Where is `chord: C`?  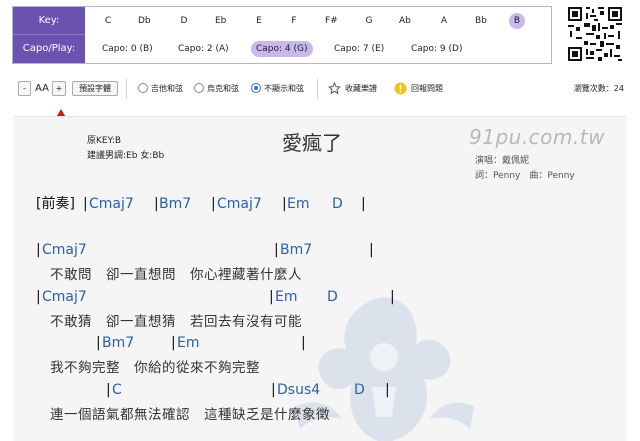 chord: C is located at coordinates (117, 390).